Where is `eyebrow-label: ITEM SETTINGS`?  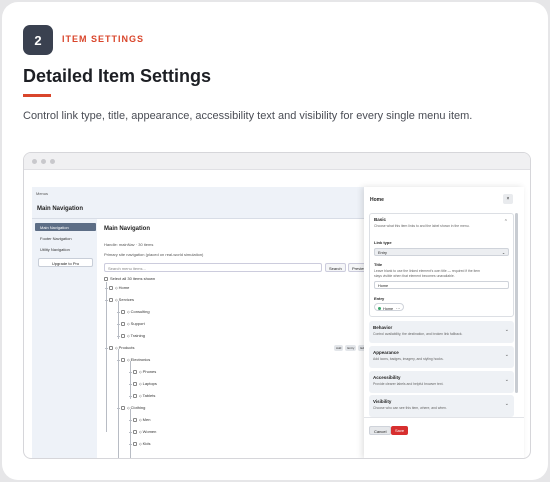
eyebrow-label: ITEM SETTINGS is located at coordinates (103, 39).